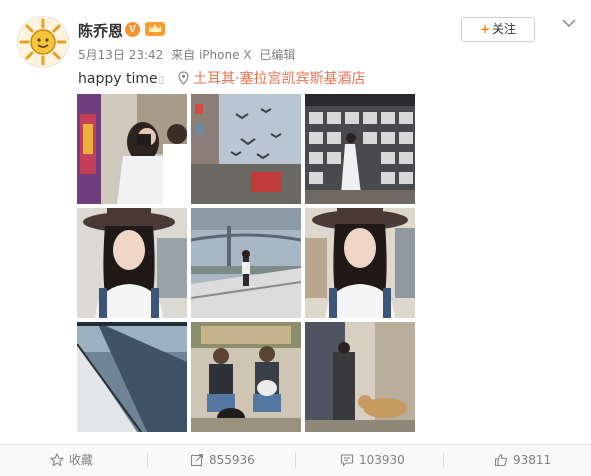  I want to click on favorite-label: 收藏, so click(81, 460).